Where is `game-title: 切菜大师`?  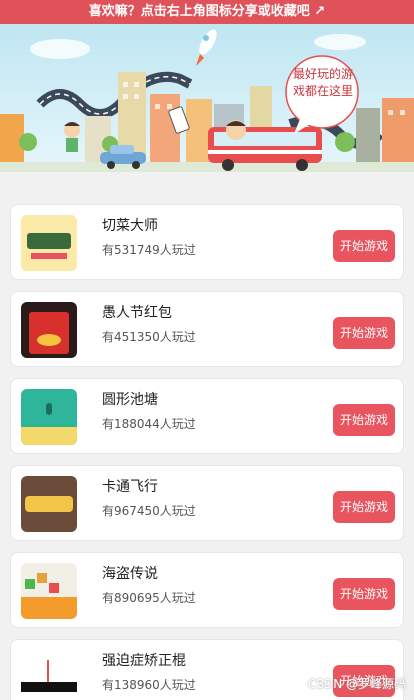
game-title: 切菜大师 is located at coordinates (130, 226).